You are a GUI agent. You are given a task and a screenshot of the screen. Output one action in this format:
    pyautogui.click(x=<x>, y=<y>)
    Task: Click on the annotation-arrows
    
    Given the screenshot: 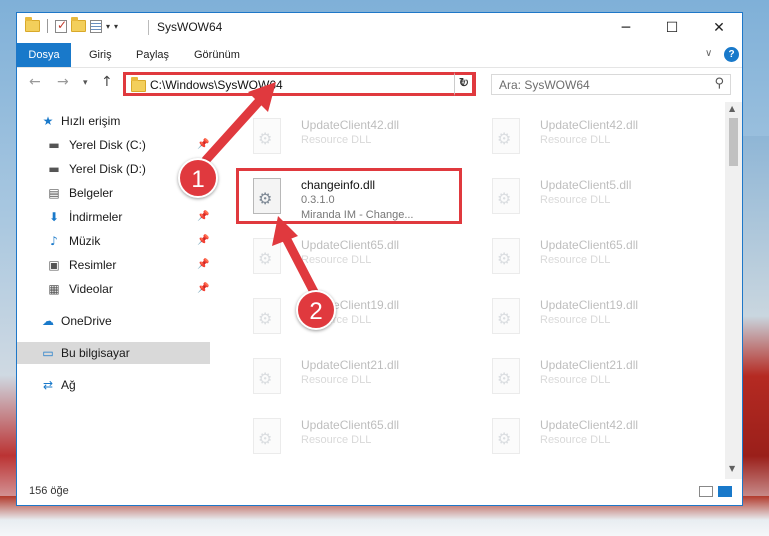 What is the action you would take?
    pyautogui.click(x=260, y=189)
    